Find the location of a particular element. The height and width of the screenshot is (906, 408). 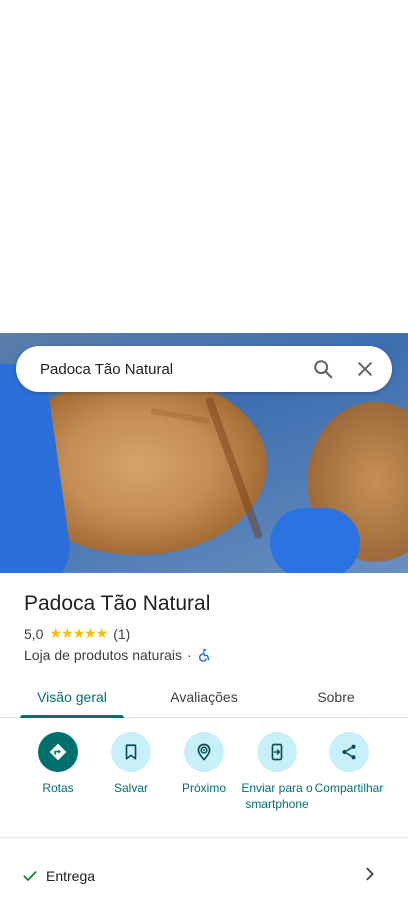

bookmark-icon is located at coordinates (131, 752).